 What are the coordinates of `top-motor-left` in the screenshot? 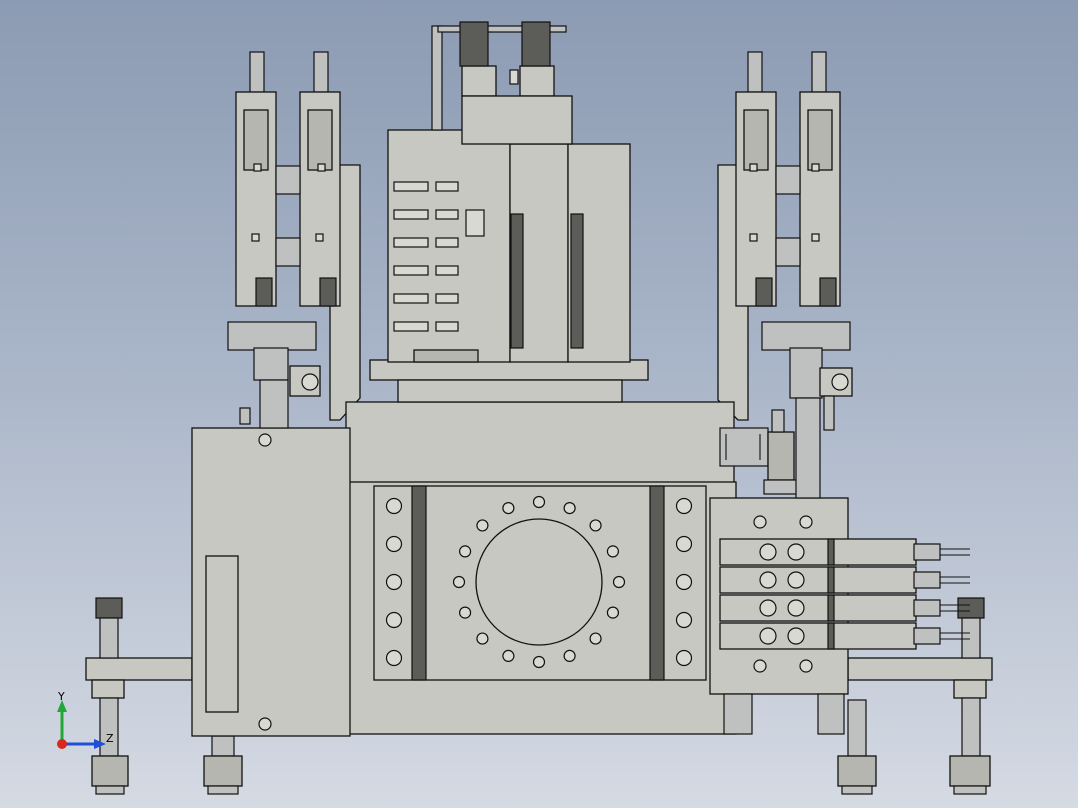 It's located at (474, 44).